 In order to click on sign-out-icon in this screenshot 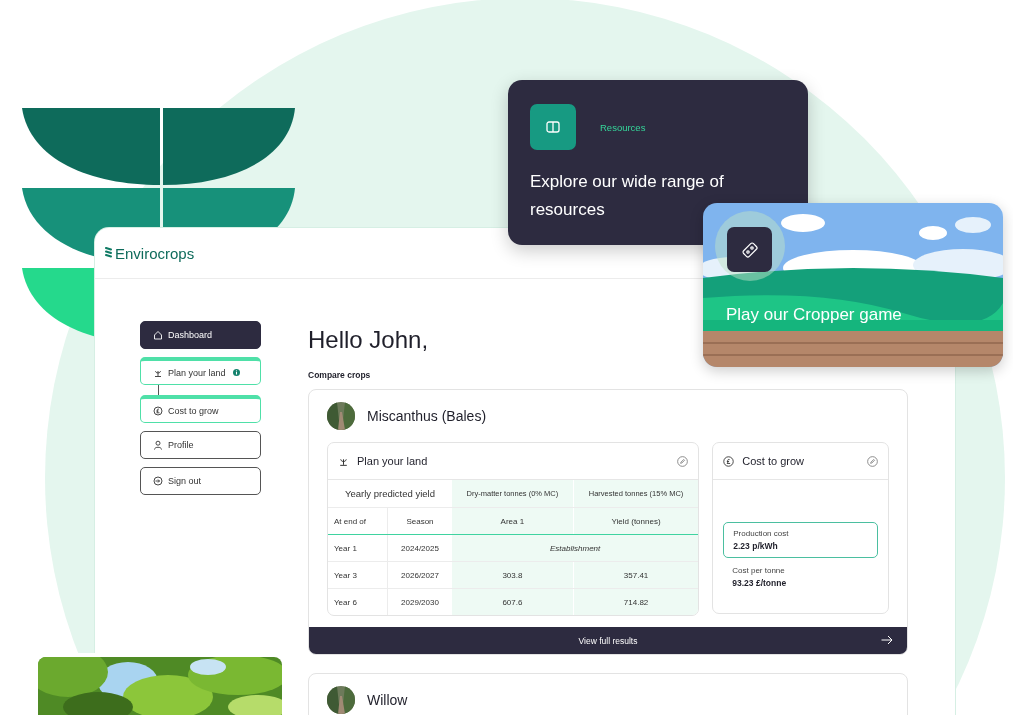, I will do `click(158, 481)`.